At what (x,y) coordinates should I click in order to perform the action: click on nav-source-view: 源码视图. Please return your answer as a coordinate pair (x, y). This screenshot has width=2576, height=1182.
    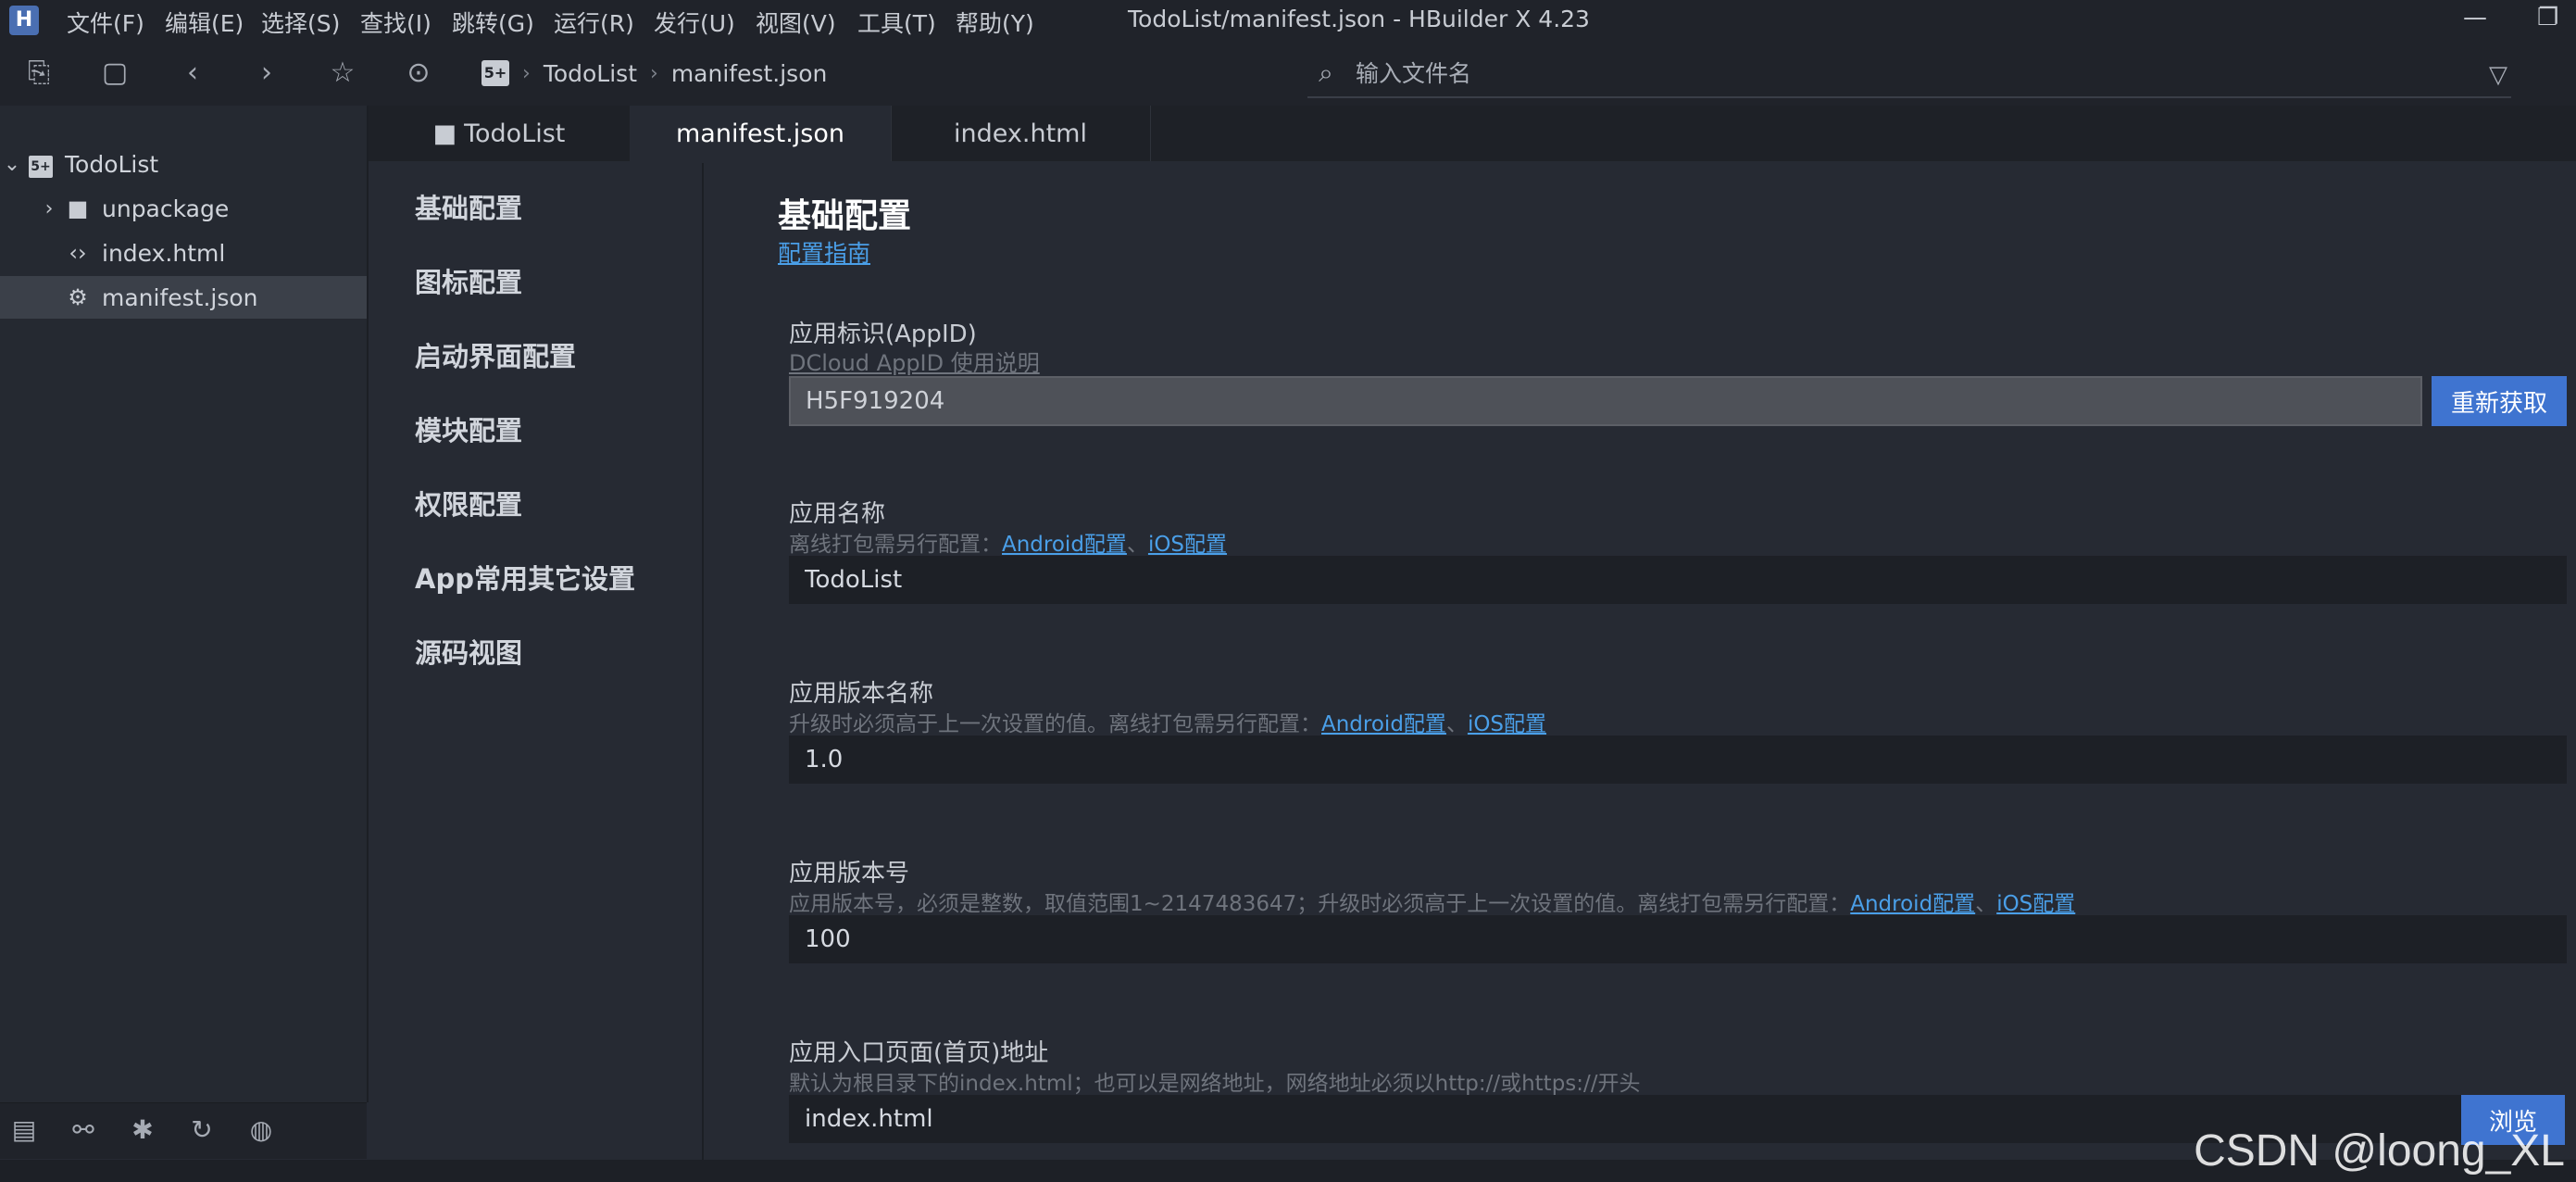
    Looking at the image, I should click on (469, 652).